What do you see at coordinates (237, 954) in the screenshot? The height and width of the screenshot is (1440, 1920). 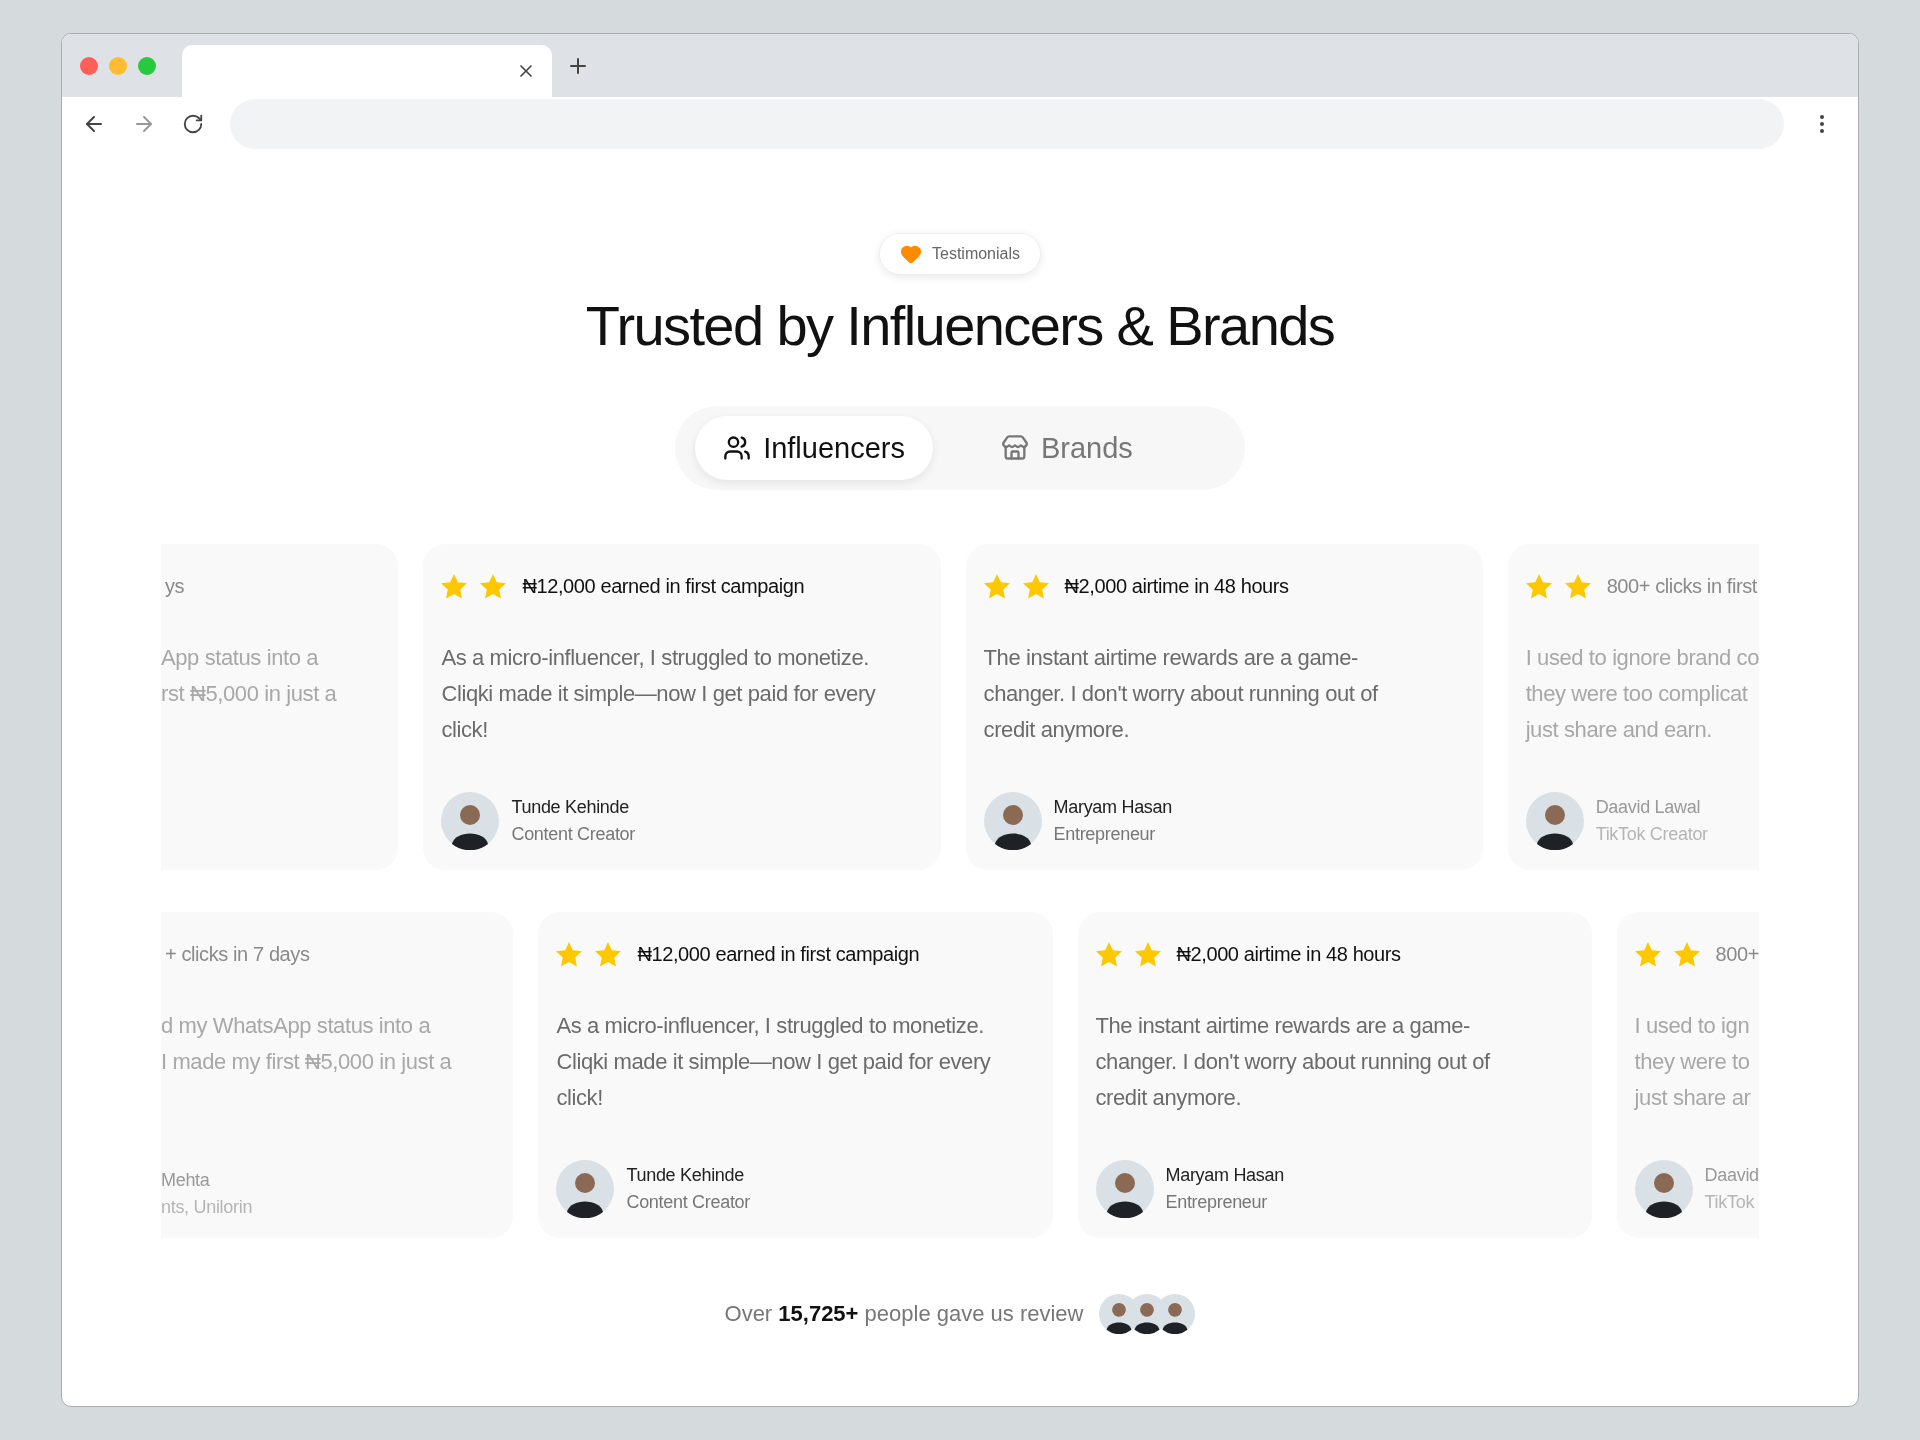 I see `result-headline: + clicks in 7 days` at bounding box center [237, 954].